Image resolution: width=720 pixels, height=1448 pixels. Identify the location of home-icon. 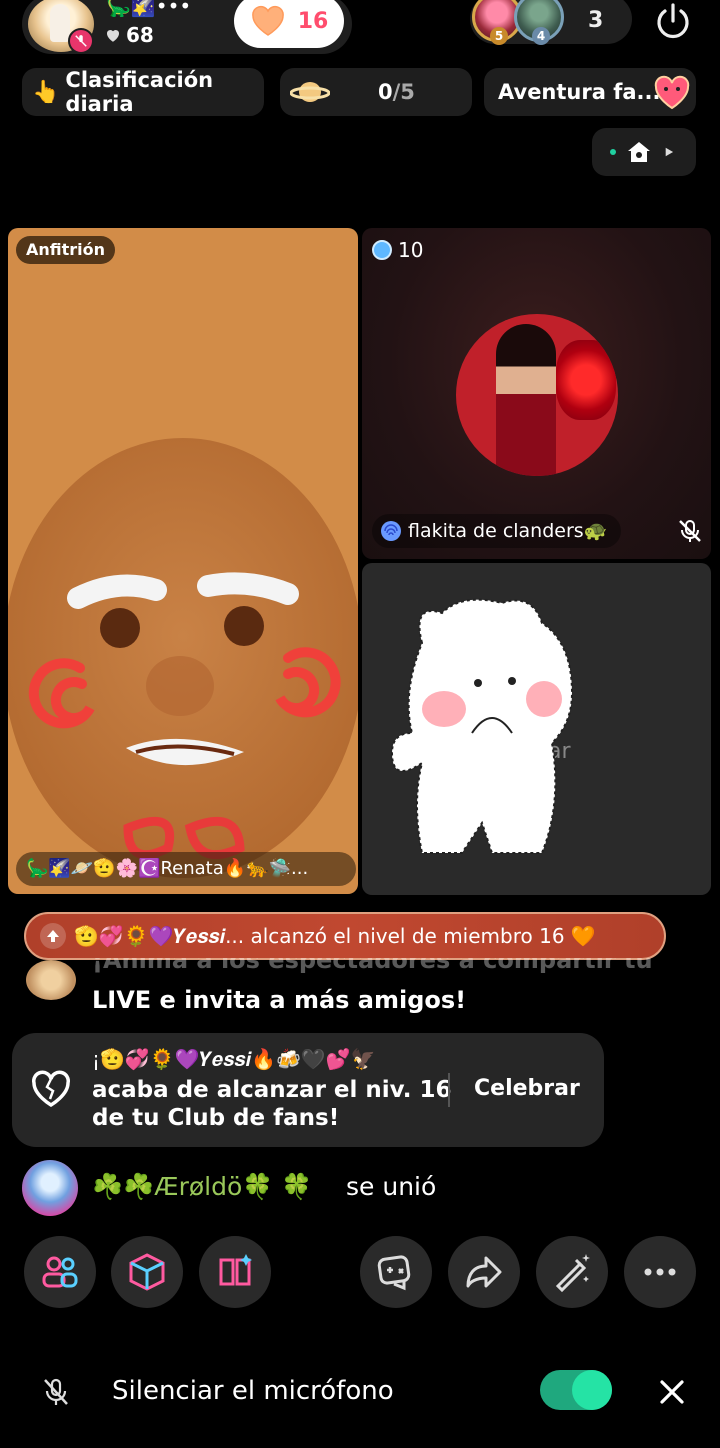
(639, 152).